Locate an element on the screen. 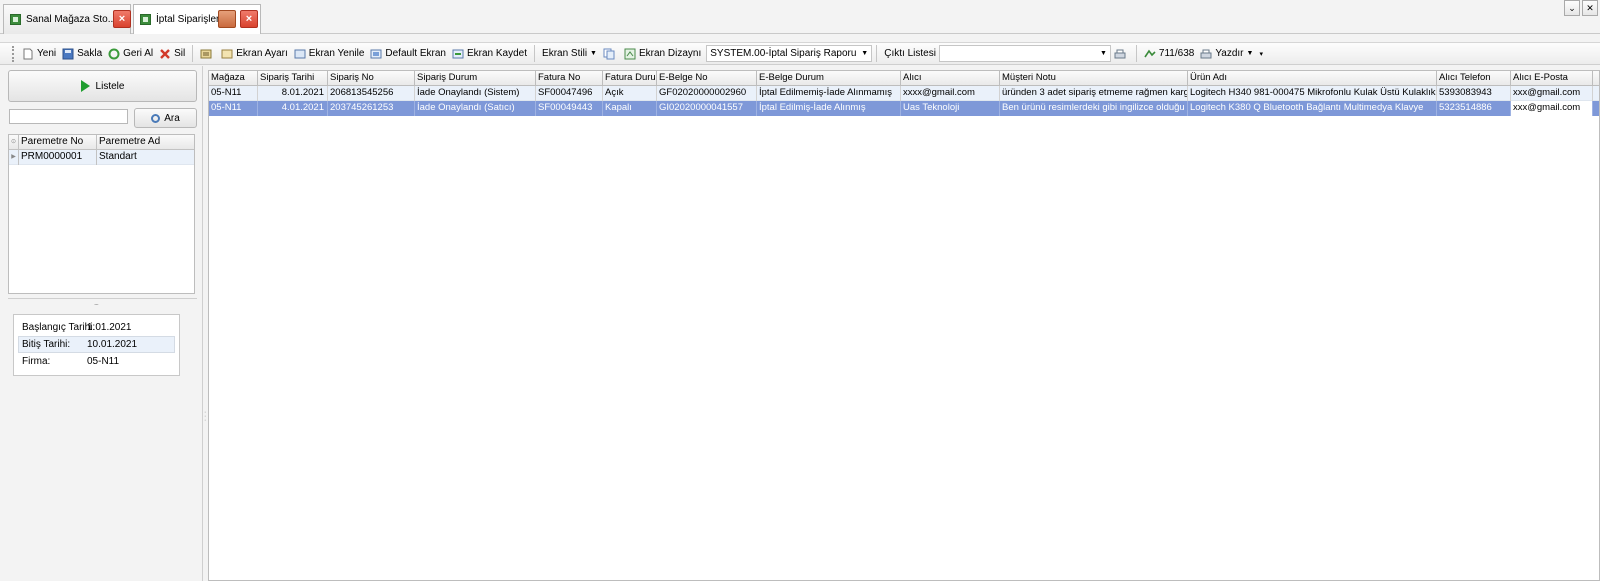 Image resolution: width=1600 pixels, height=581 pixels. undo-label: Geri Al is located at coordinates (138, 53).